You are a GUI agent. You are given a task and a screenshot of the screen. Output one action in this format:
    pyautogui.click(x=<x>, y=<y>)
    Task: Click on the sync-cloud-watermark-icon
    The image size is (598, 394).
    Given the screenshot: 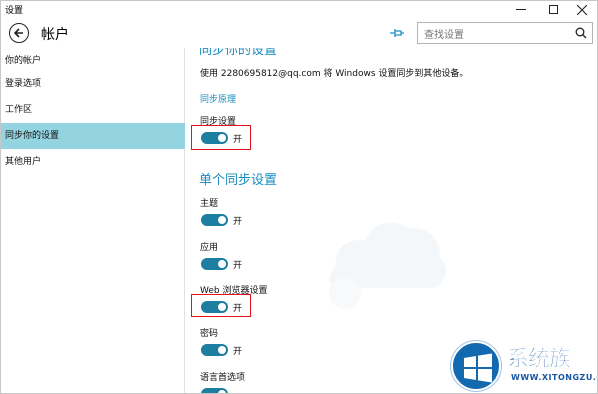 What is the action you would take?
    pyautogui.click(x=388, y=265)
    